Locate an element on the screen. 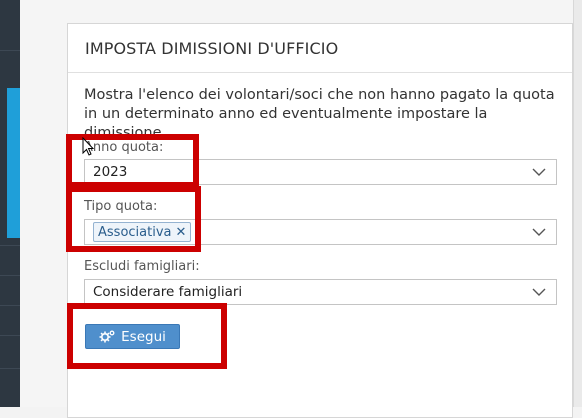 Image resolution: width=582 pixels, height=418 pixels. sidebar-active-indicator is located at coordinates (13, 163).